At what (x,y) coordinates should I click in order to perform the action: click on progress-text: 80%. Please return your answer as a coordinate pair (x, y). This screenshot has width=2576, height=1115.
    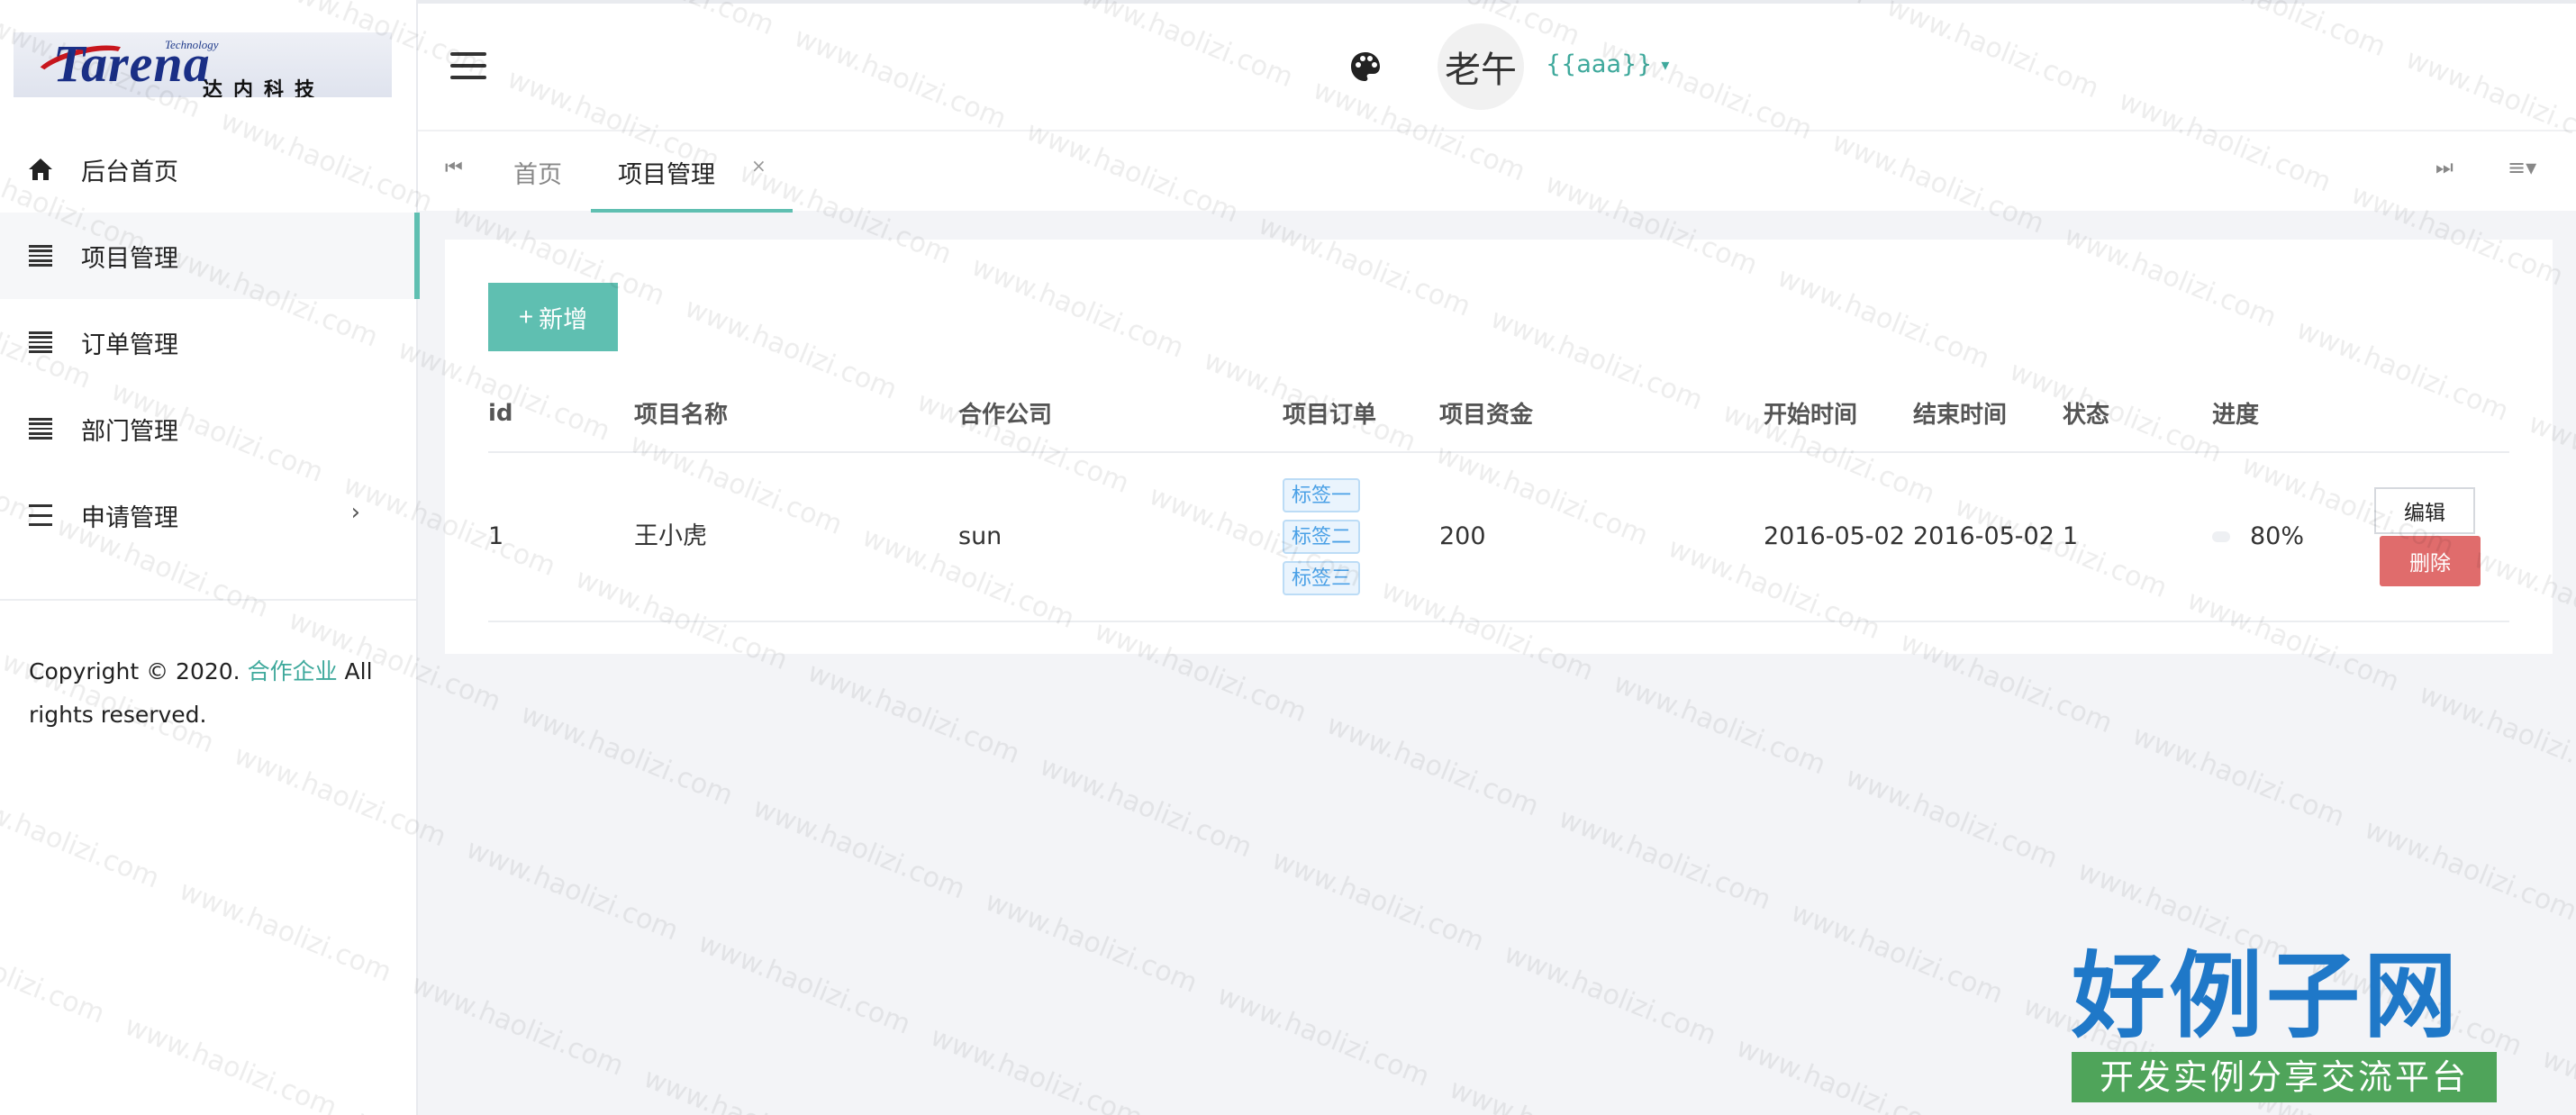
    Looking at the image, I should click on (2277, 536).